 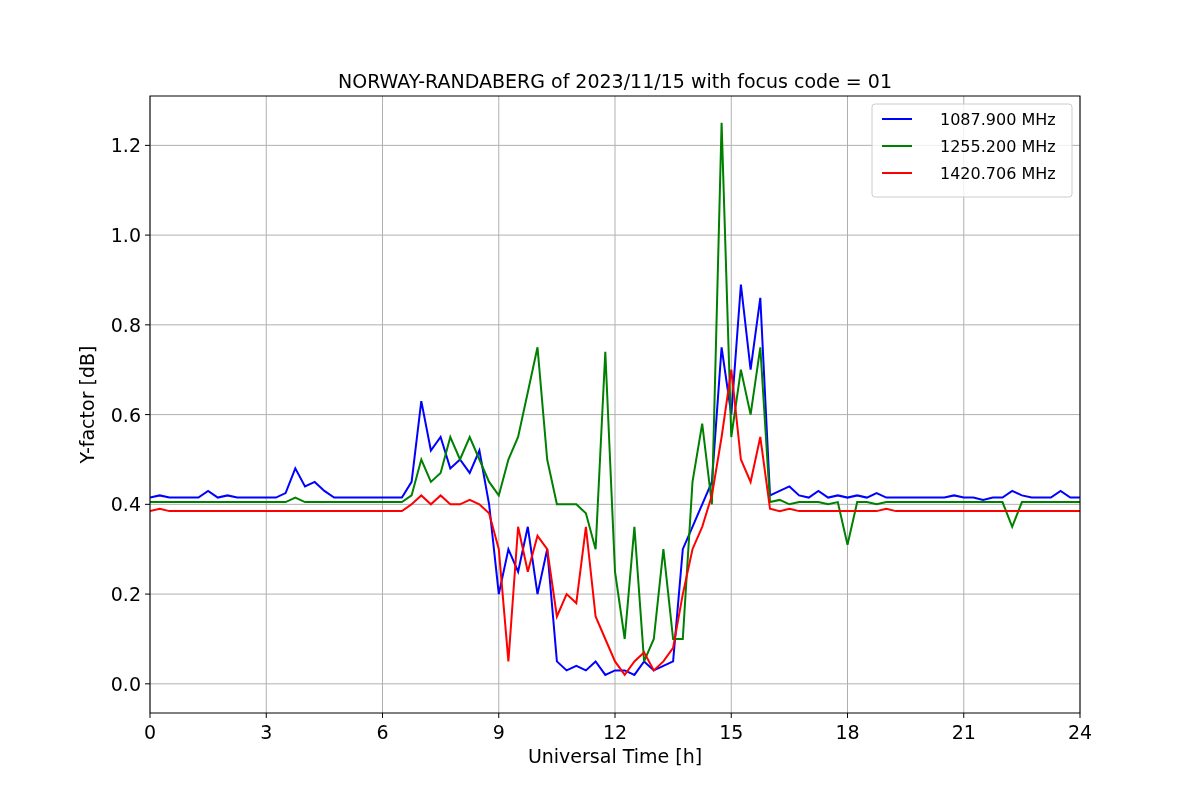 What do you see at coordinates (125, 235) in the screenshot?
I see `y-tick-label: 1.0` at bounding box center [125, 235].